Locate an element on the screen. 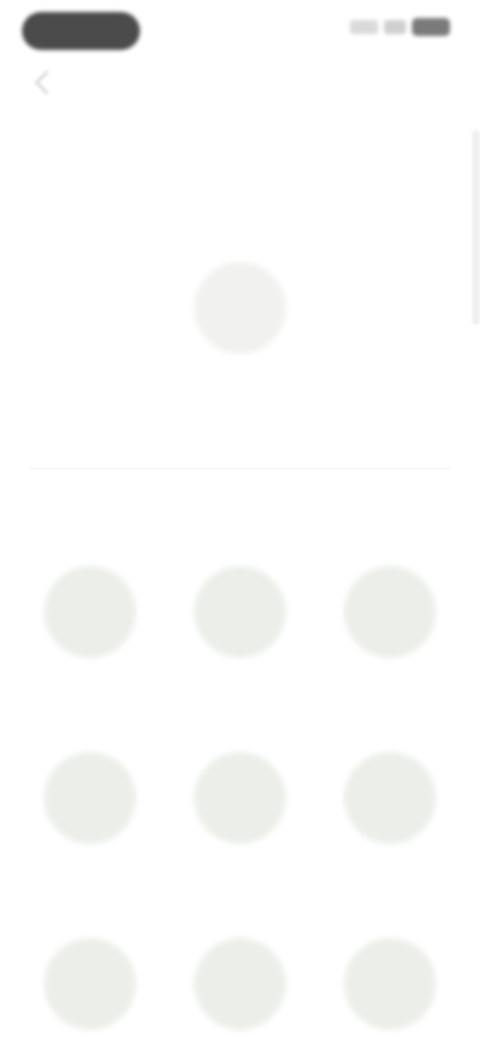 Image resolution: width=480 pixels, height=1040 pixels. back-chevron-icon is located at coordinates (46, 82).